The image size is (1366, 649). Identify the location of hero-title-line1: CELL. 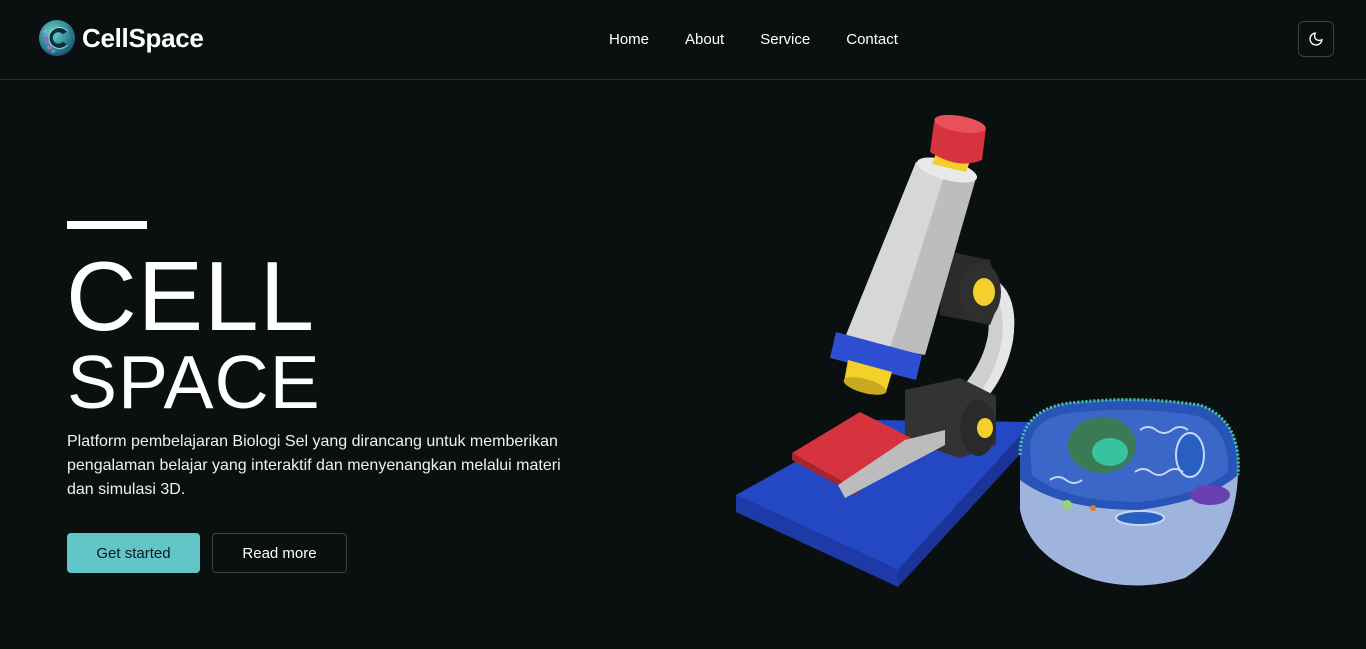
(191, 296).